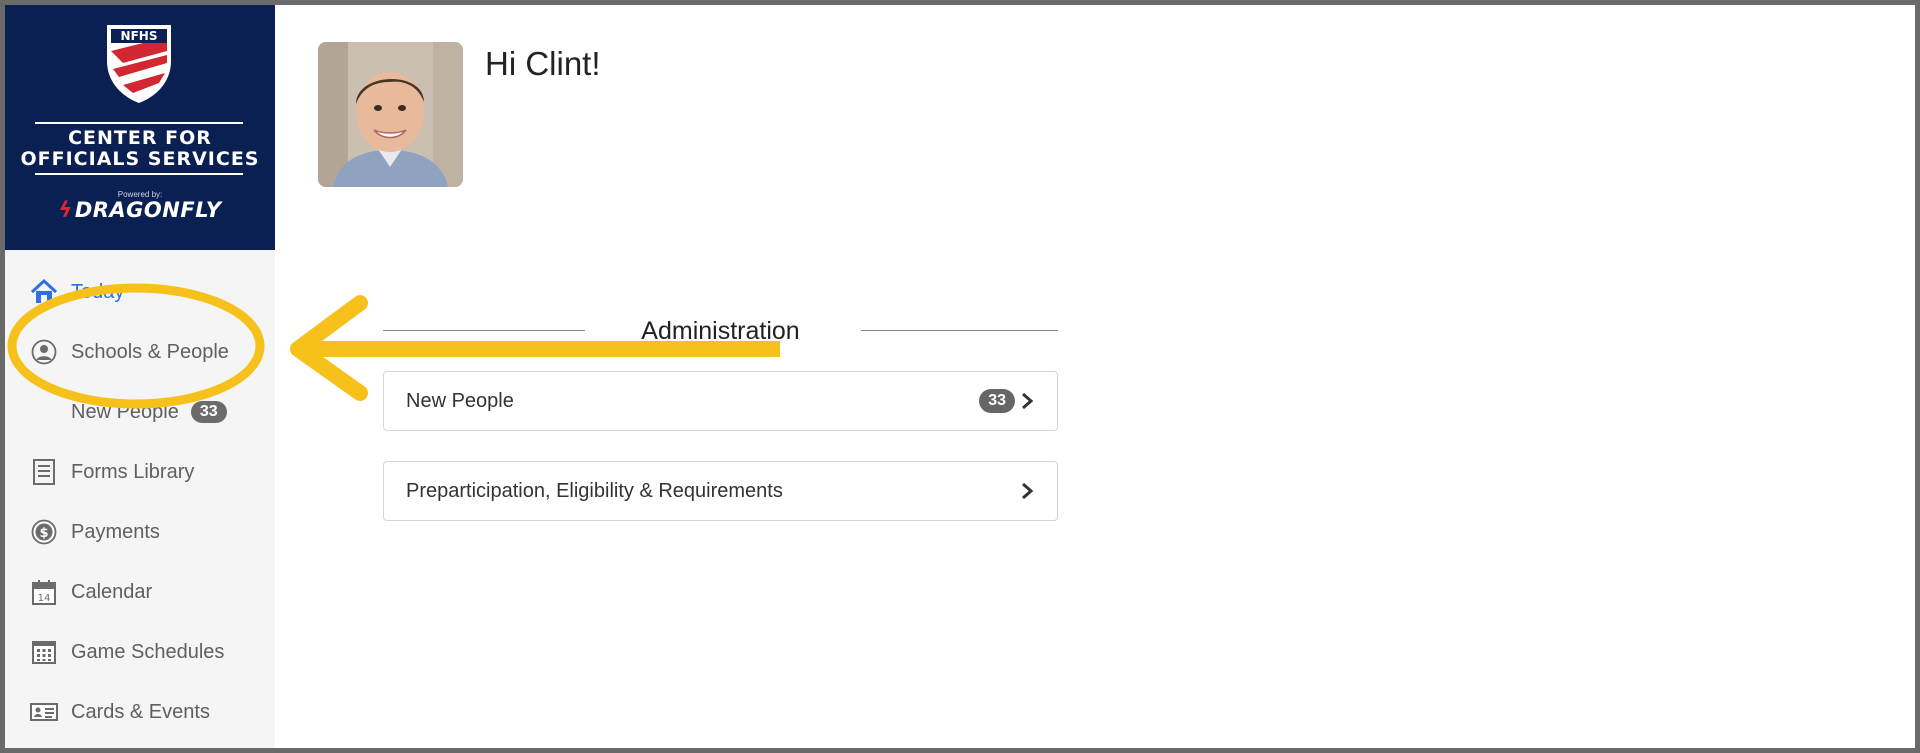 The width and height of the screenshot is (1920, 753). What do you see at coordinates (44, 472) in the screenshot?
I see `forms-icon` at bounding box center [44, 472].